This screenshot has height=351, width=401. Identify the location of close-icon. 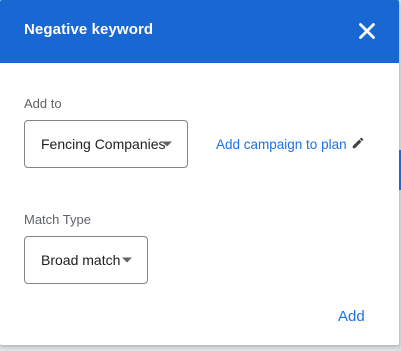
(367, 31).